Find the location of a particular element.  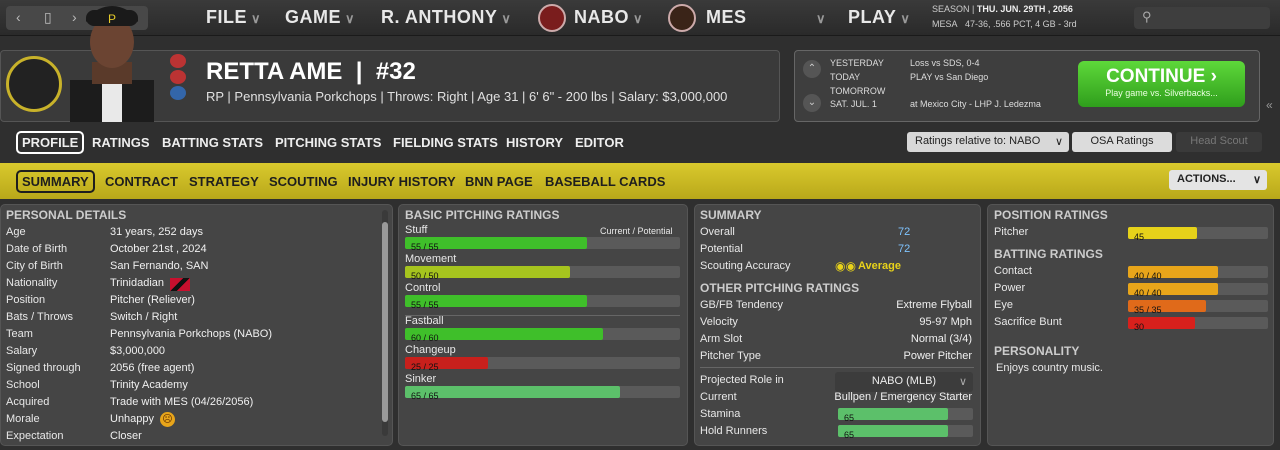

batting-rating-label: Power is located at coordinates (1010, 288).